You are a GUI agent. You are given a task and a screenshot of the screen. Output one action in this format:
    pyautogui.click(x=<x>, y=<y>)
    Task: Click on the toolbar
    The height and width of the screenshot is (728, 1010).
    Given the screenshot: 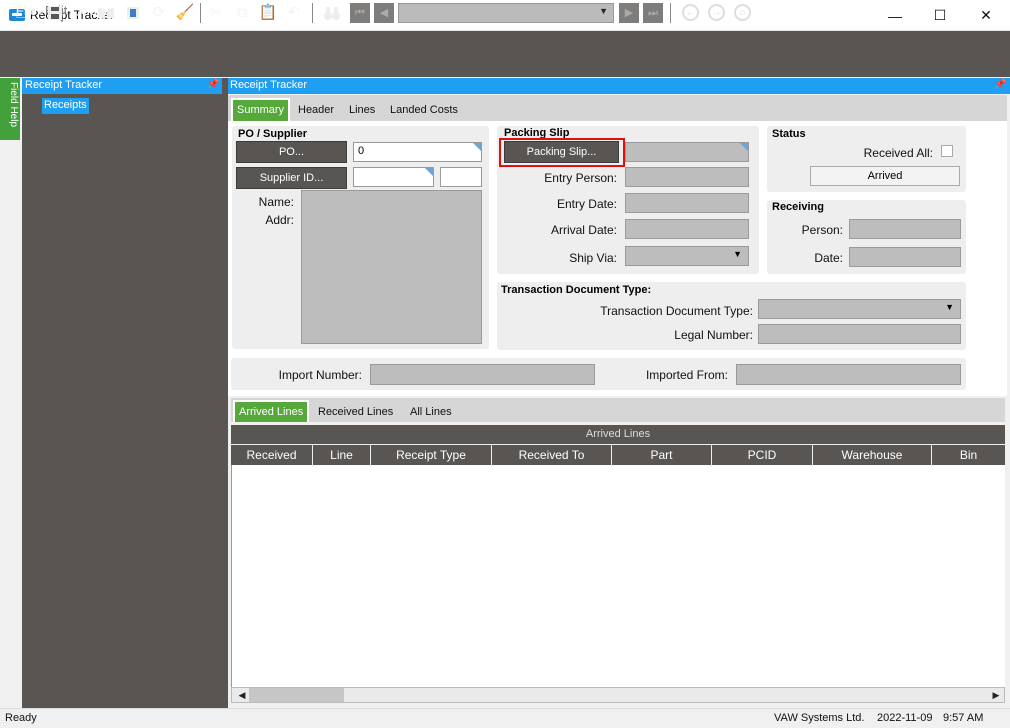 What is the action you would take?
    pyautogui.click(x=505, y=64)
    